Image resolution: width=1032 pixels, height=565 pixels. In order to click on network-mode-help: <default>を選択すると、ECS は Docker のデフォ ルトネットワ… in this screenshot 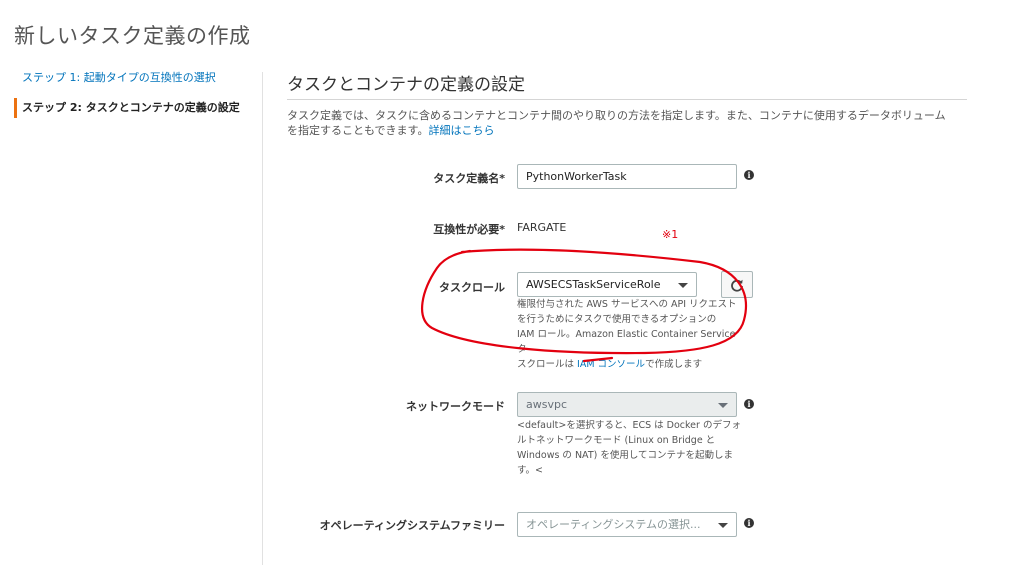, I will do `click(629, 448)`.